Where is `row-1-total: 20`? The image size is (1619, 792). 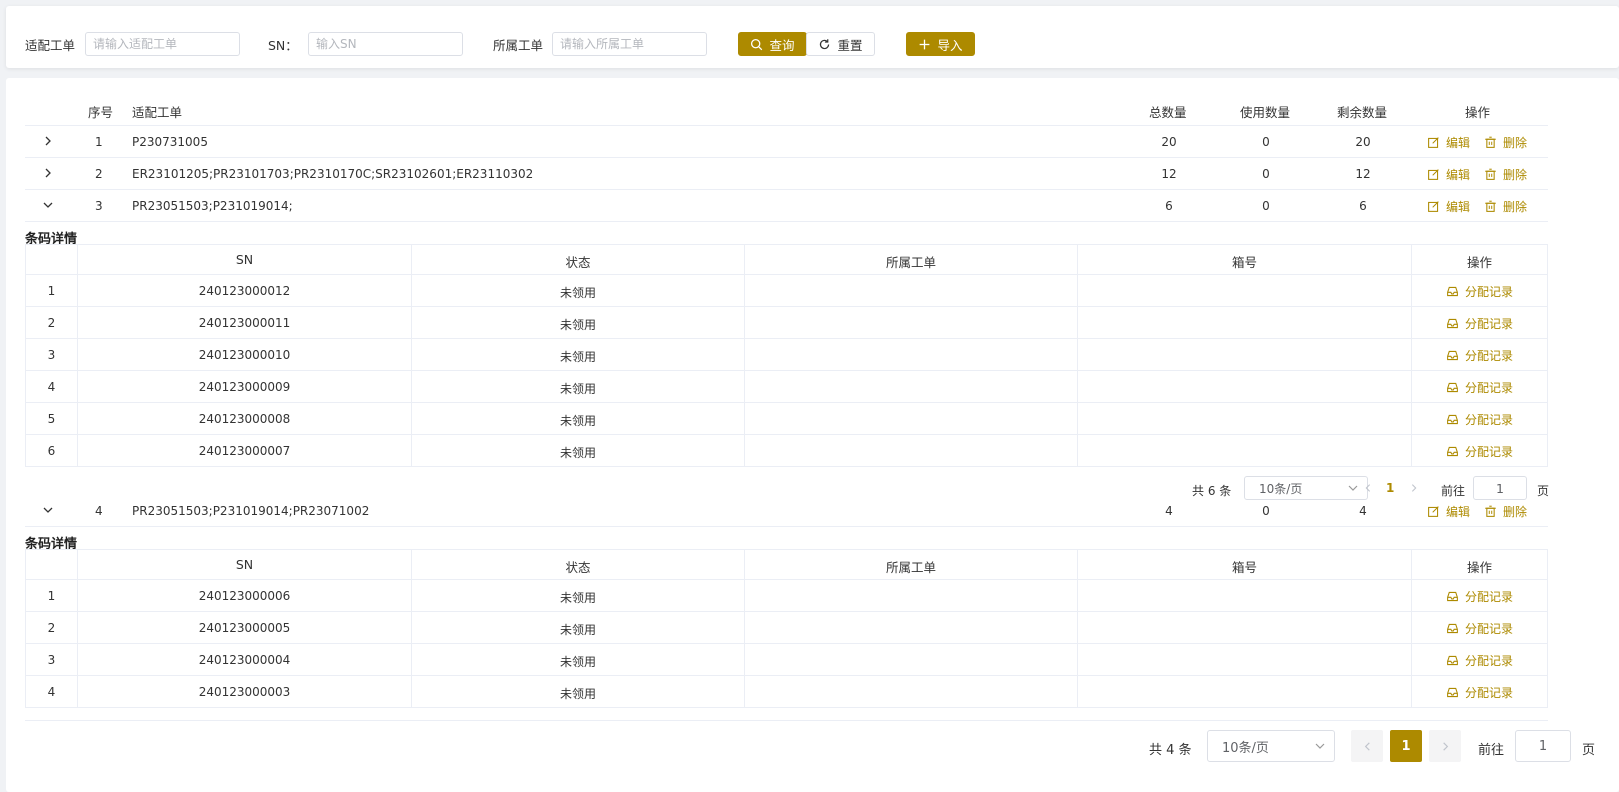
row-1-total: 20 is located at coordinates (1169, 142).